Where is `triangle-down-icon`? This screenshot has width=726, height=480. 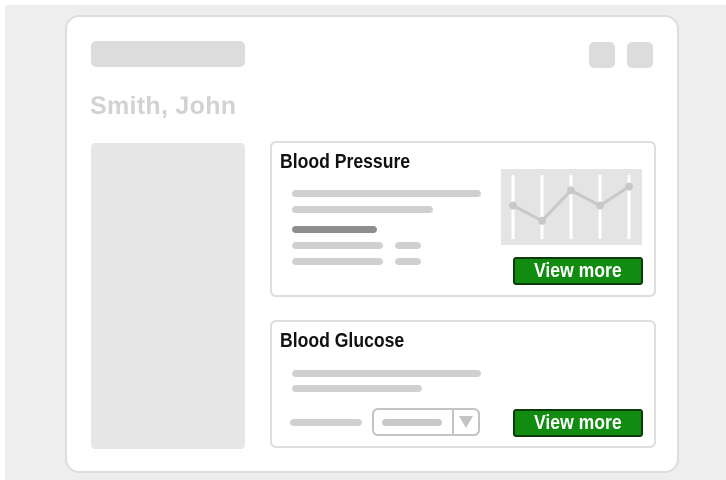 triangle-down-icon is located at coordinates (465, 422).